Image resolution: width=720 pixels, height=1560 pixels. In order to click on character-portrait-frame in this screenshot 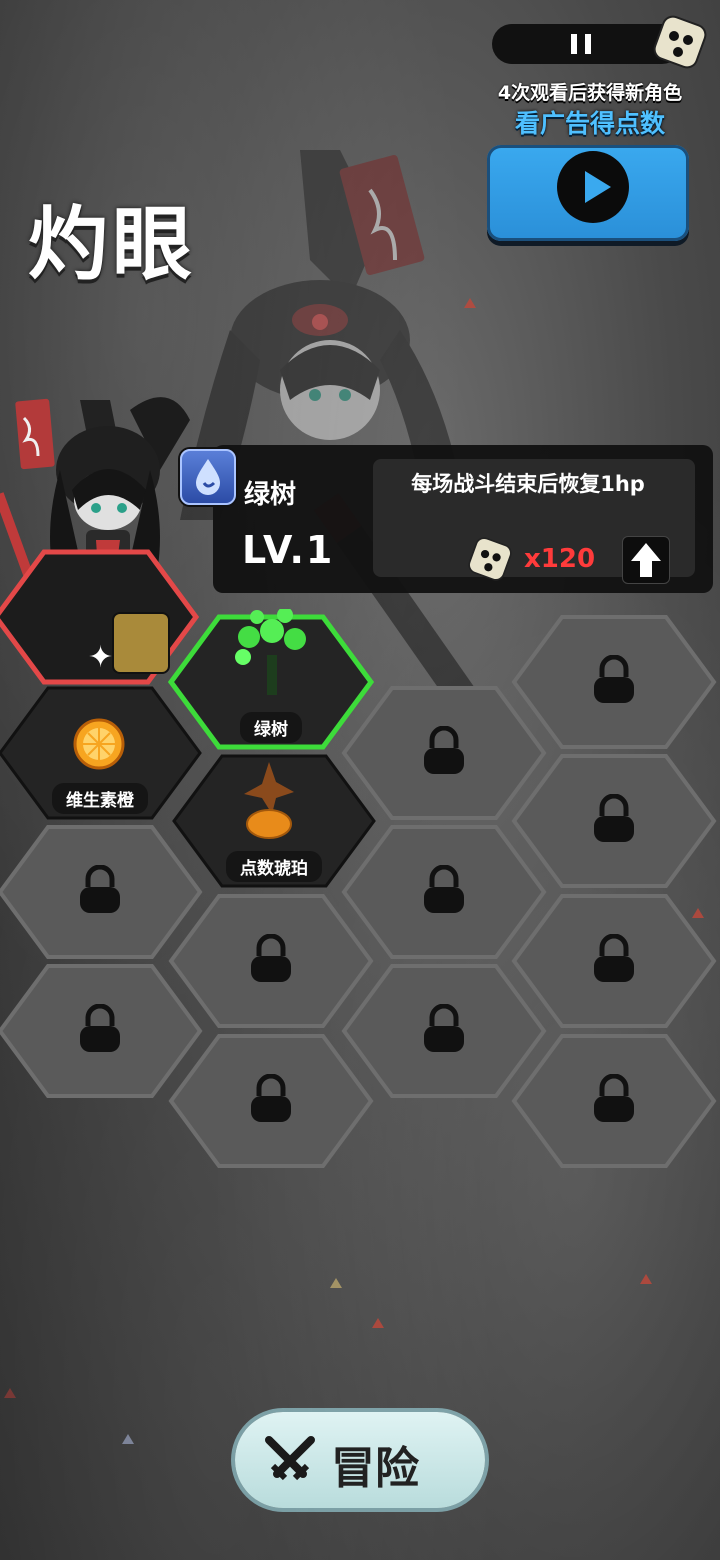, I will do `click(141, 643)`.